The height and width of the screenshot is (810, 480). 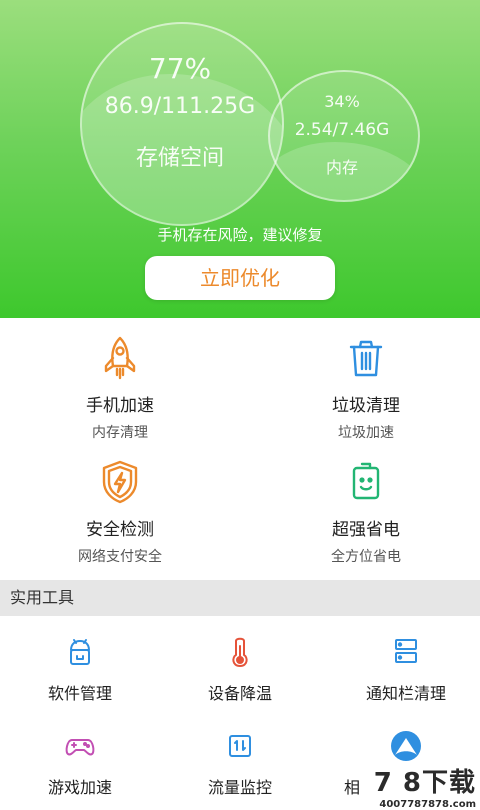 What do you see at coordinates (120, 388) in the screenshot?
I see `feature-phone-boost: 手机加速 内存清理` at bounding box center [120, 388].